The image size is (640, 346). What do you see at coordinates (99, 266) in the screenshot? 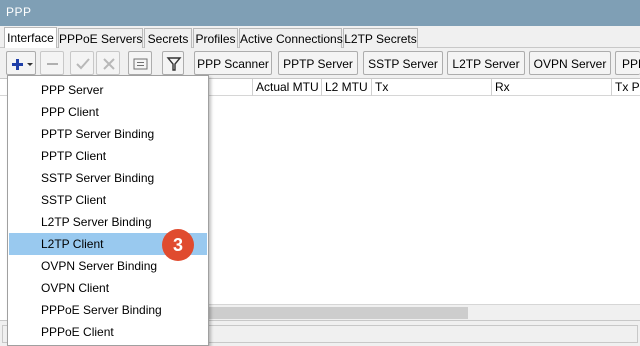
I see `menu-item-label: OVPN Server Binding` at bounding box center [99, 266].